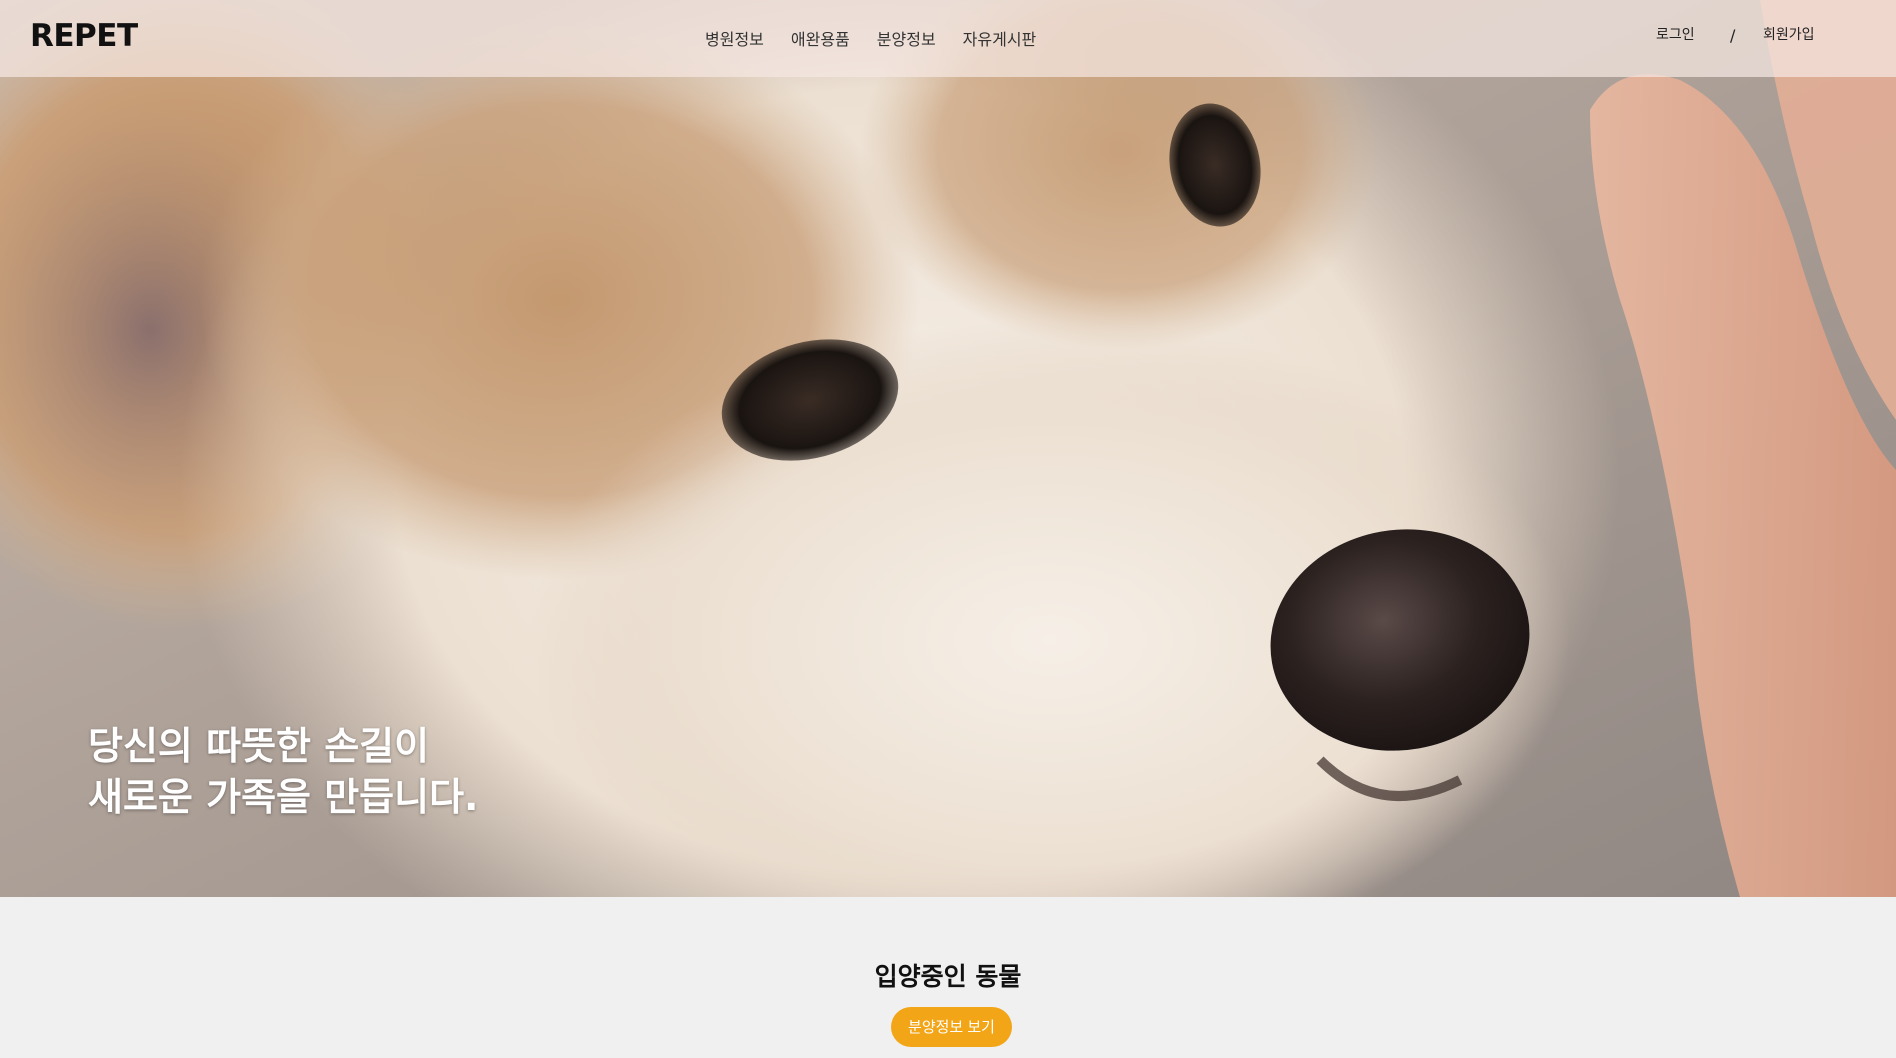  I want to click on site-header: REPET 병원정보 애완용품 분양정보 자유게시판 로그인 / 회원가입, so click(948, 38).